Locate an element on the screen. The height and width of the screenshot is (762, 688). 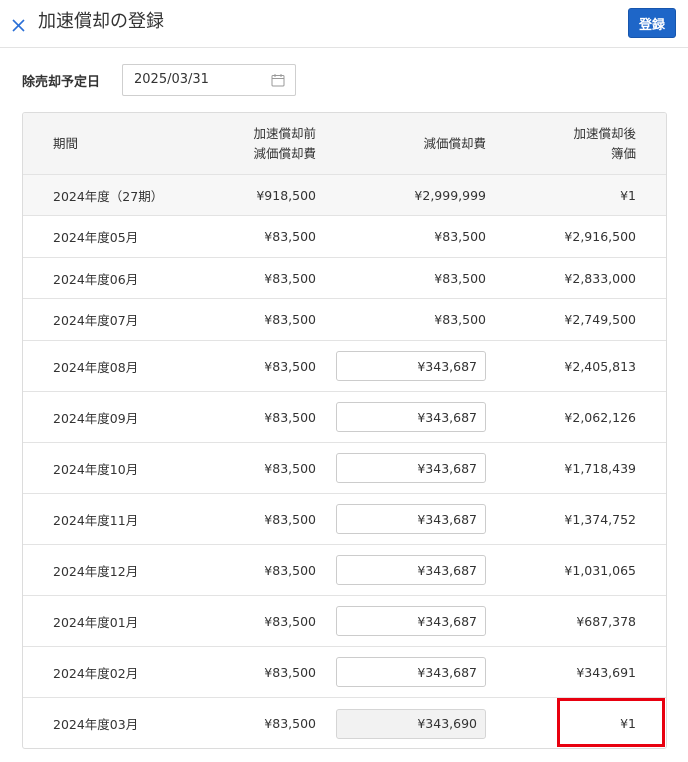
table-row: 2024年度09月 ¥83,500 ¥343,687 ¥2,062,126 is located at coordinates (344, 417).